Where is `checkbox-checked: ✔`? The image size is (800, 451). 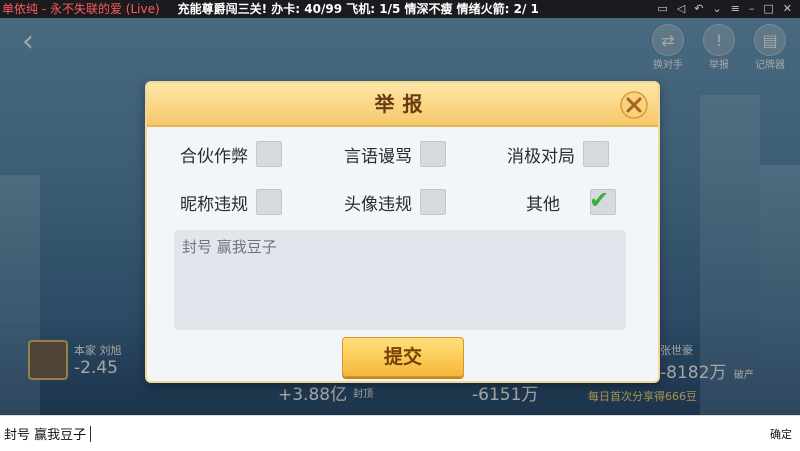 checkbox-checked: ✔ is located at coordinates (602, 200).